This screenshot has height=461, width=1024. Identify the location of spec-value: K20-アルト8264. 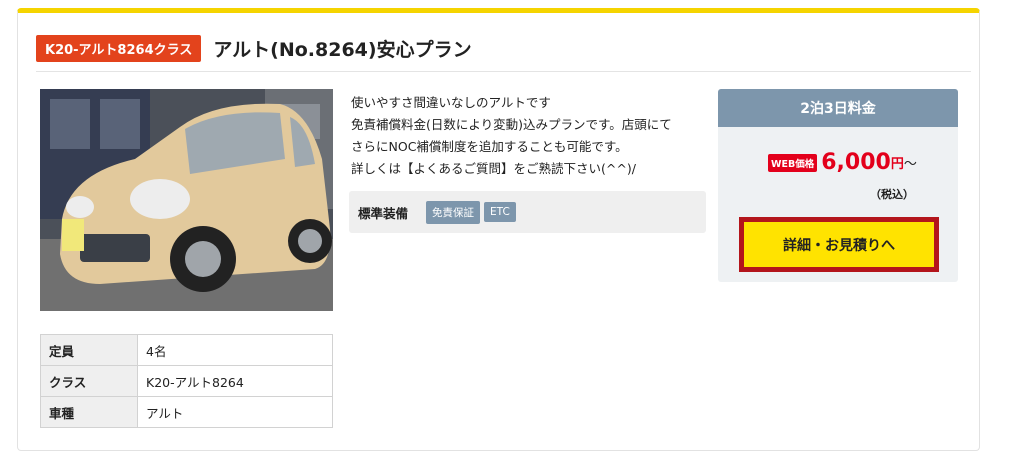
(235, 381).